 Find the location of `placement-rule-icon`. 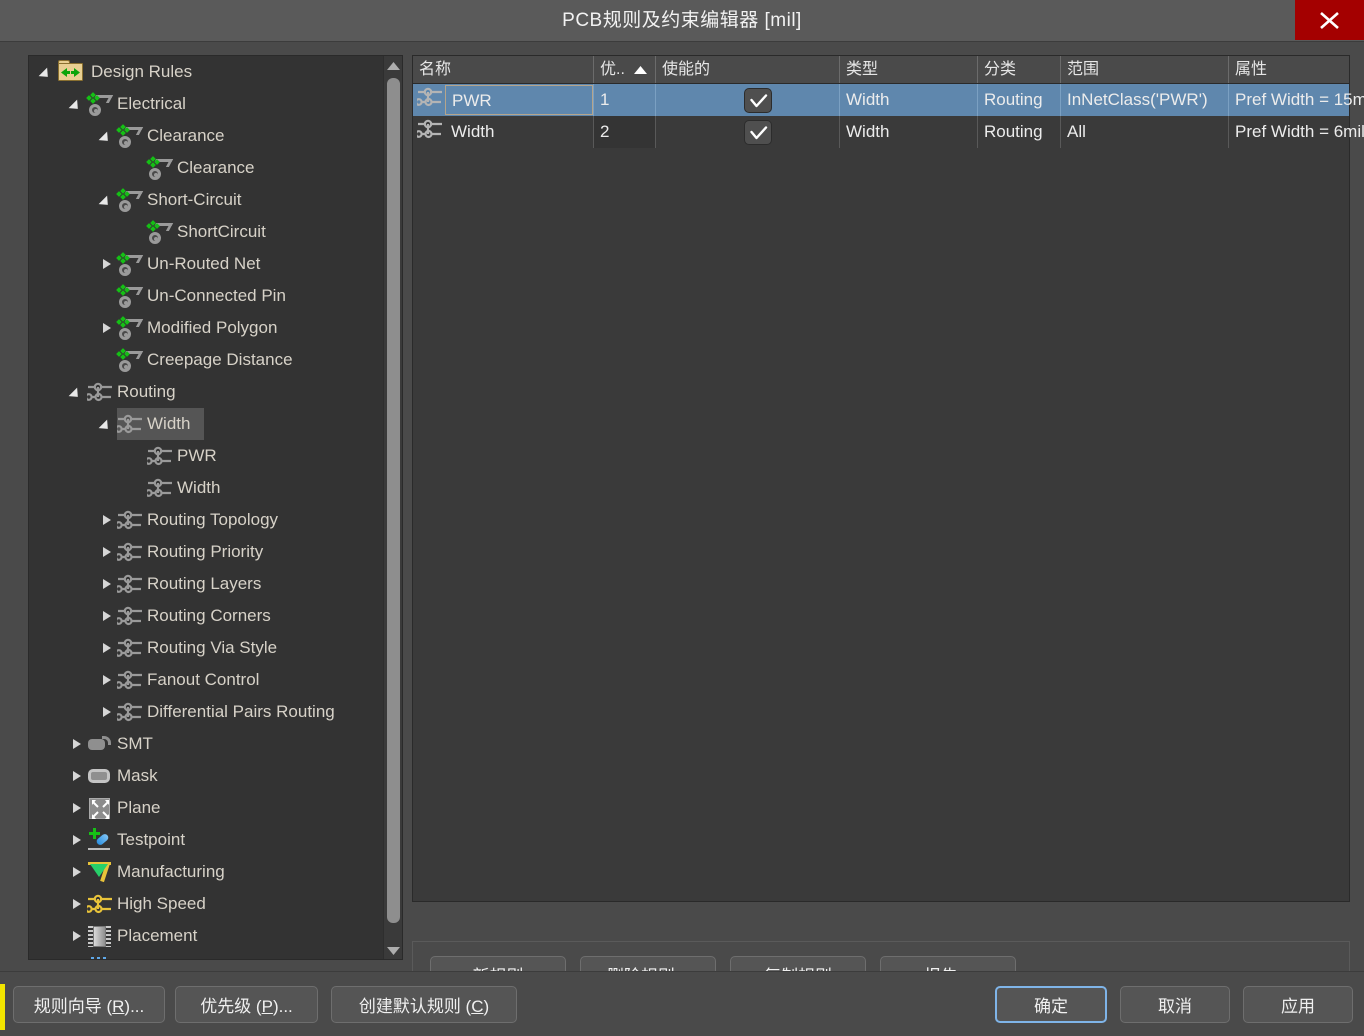

placement-rule-icon is located at coordinates (100, 936).